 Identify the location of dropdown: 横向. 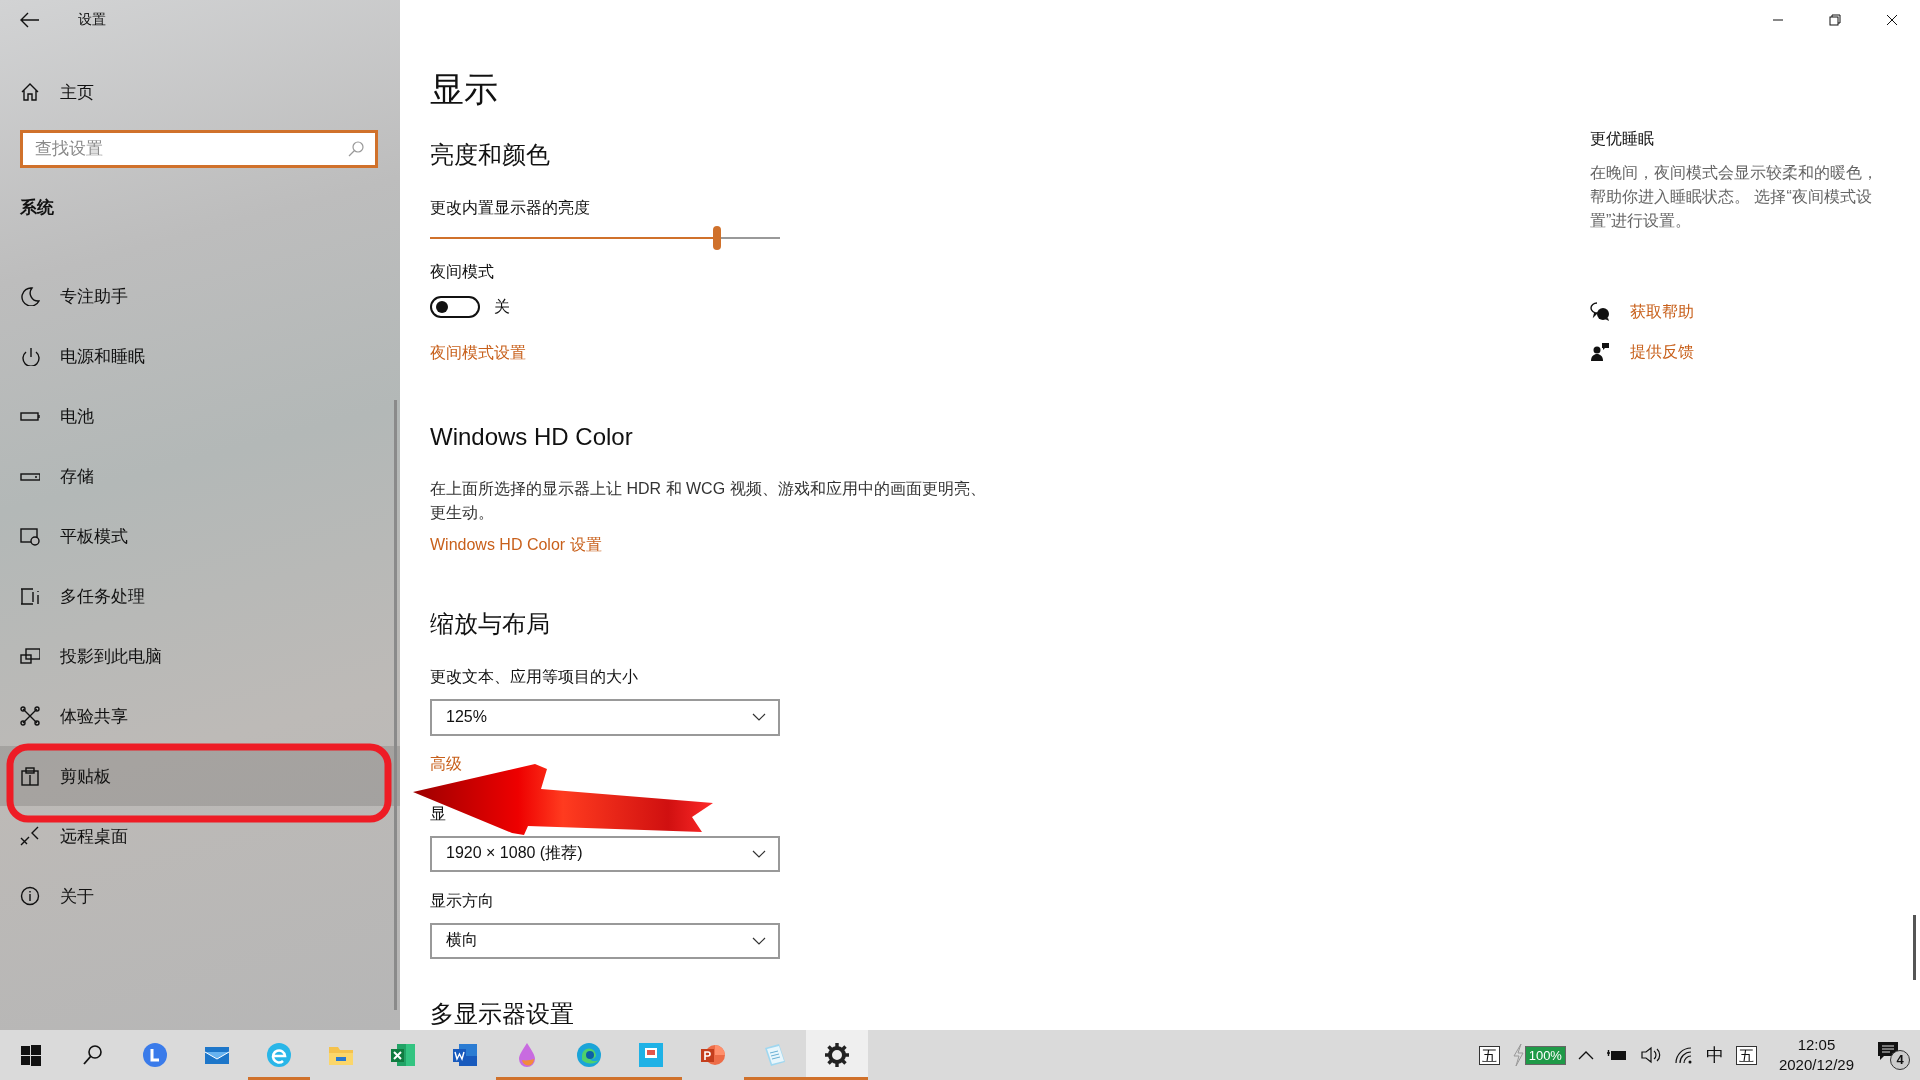
(605, 940).